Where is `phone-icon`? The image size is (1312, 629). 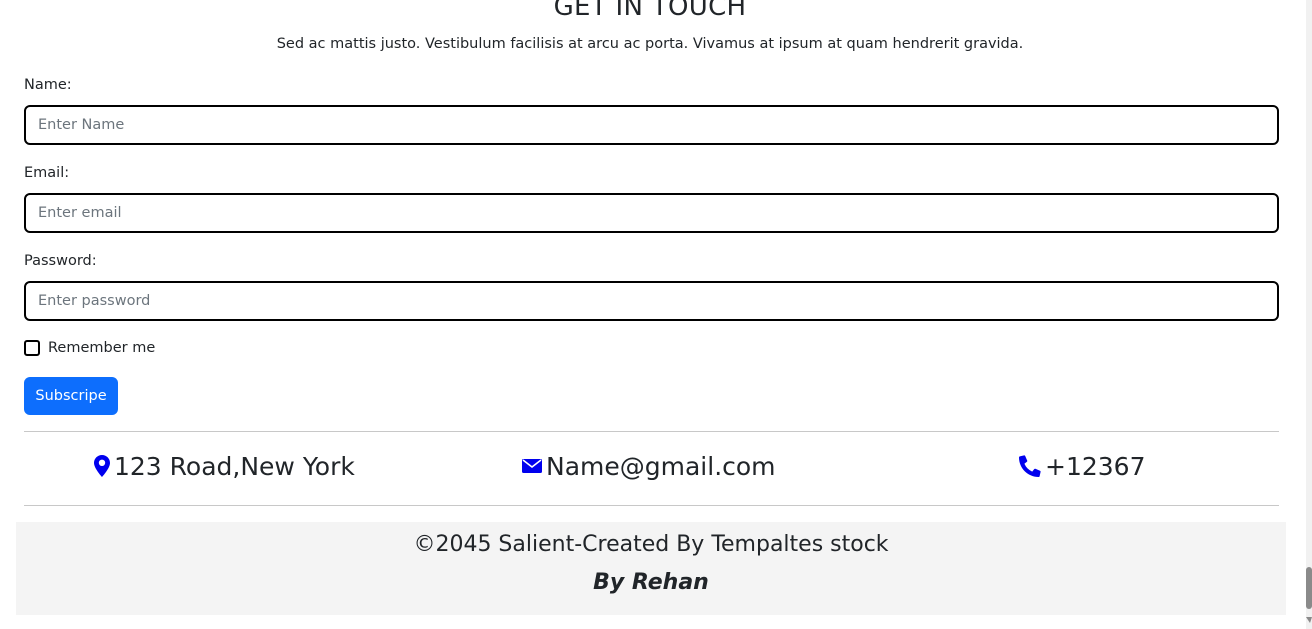
phone-icon is located at coordinates (1030, 466).